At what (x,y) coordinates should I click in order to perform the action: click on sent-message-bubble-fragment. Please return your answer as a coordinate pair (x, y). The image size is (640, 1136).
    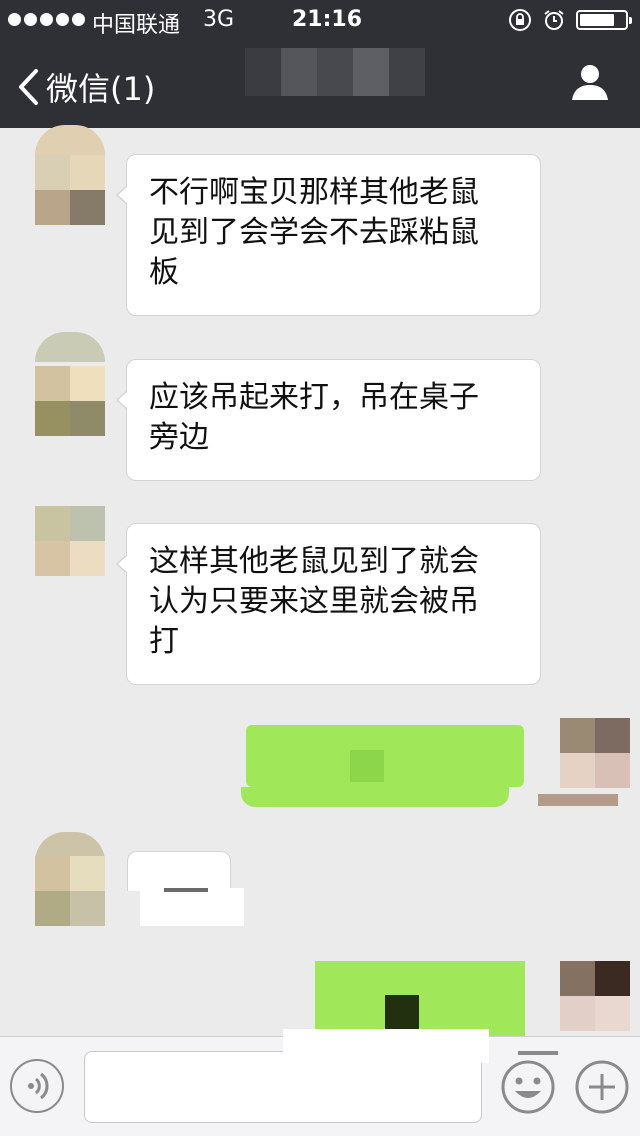
    Looking at the image, I should click on (375, 797).